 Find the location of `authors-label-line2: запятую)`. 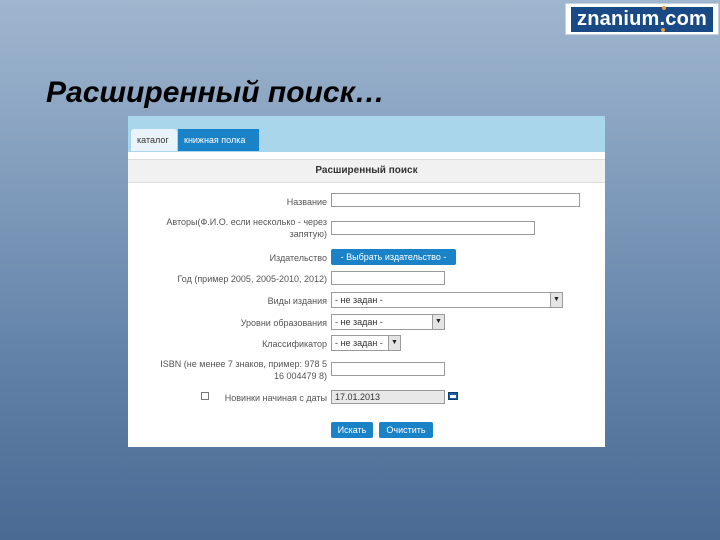

authors-label-line2: запятую) is located at coordinates (308, 234).